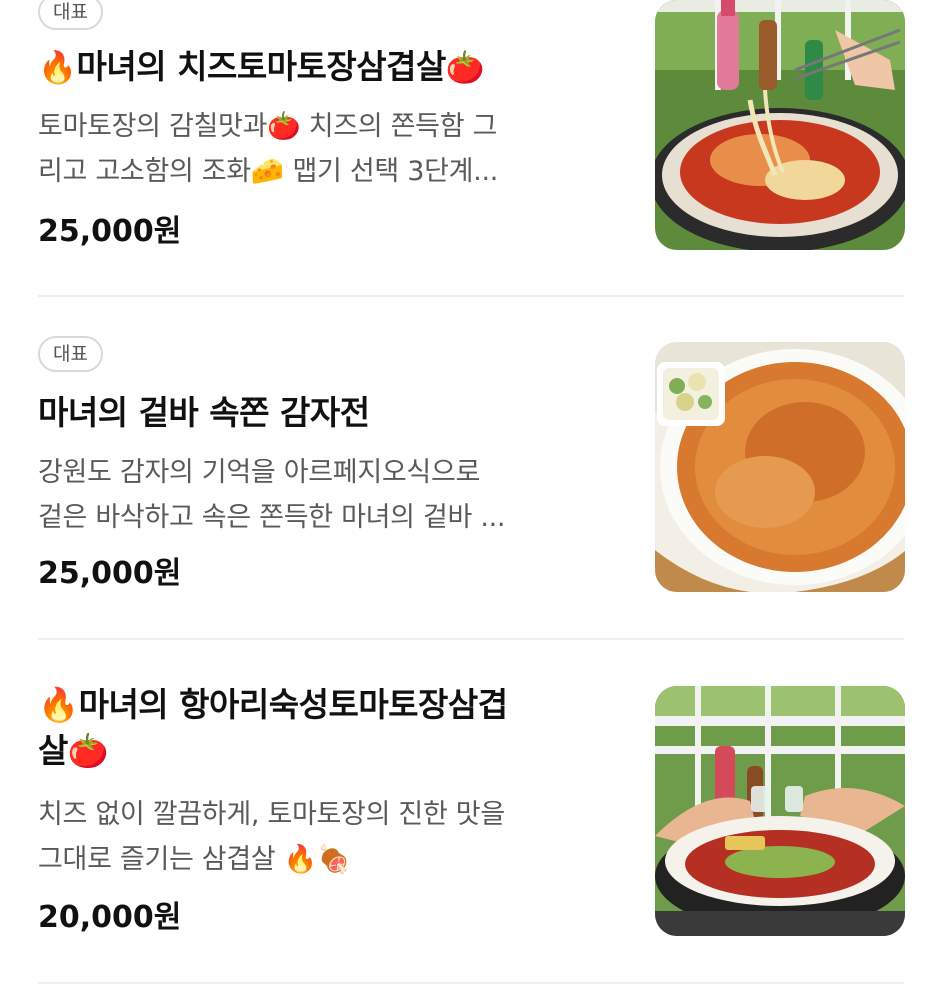 The height and width of the screenshot is (994, 941). What do you see at coordinates (194, 859) in the screenshot?
I see `menu-description-line: 그대로 즐기는 삼겹살 🔥🍖` at bounding box center [194, 859].